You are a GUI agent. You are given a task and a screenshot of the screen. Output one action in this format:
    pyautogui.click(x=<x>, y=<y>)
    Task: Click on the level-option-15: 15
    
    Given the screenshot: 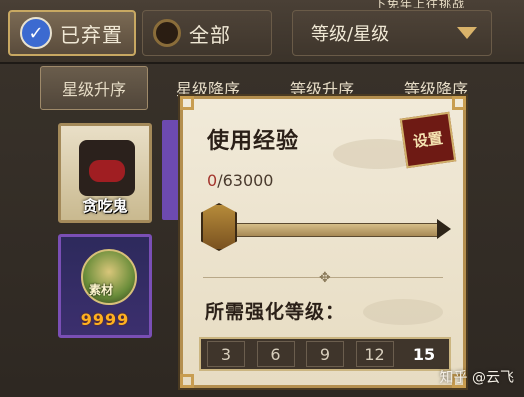 What is the action you would take?
    pyautogui.click(x=424, y=354)
    